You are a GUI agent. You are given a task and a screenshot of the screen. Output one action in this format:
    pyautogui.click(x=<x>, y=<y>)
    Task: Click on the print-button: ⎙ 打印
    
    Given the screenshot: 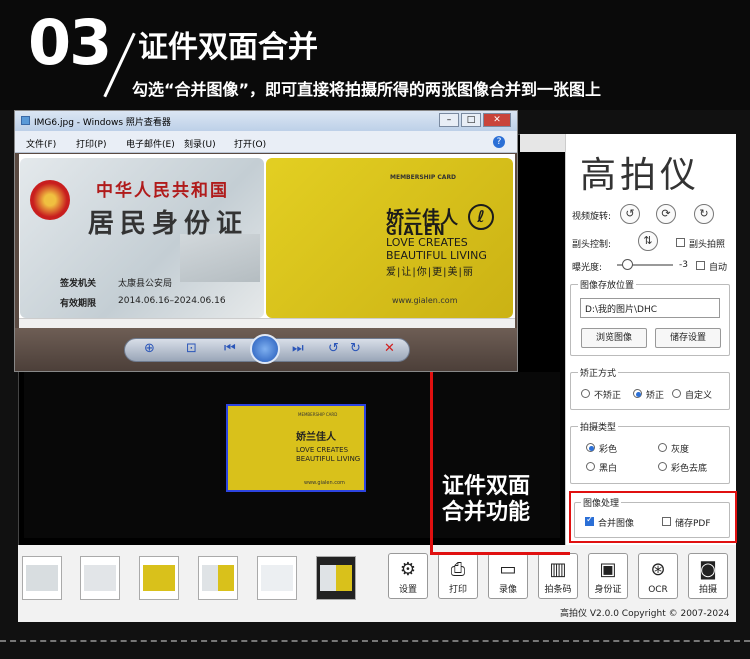 What is the action you would take?
    pyautogui.click(x=458, y=576)
    